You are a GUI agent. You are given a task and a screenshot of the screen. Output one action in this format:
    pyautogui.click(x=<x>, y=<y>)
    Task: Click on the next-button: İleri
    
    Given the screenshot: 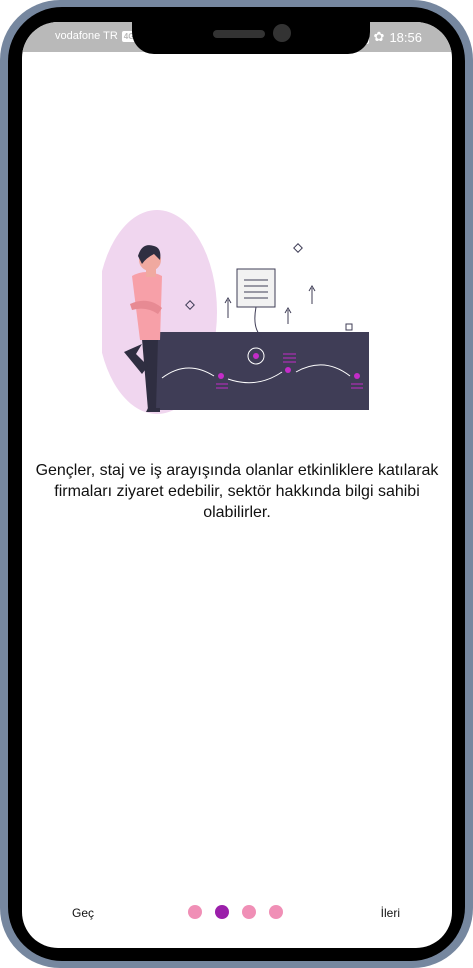 What is the action you would take?
    pyautogui.click(x=390, y=913)
    